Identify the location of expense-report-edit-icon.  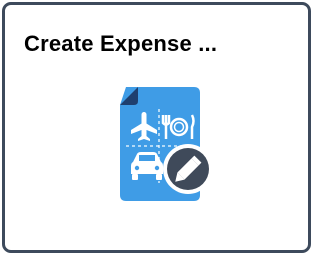
(166, 144).